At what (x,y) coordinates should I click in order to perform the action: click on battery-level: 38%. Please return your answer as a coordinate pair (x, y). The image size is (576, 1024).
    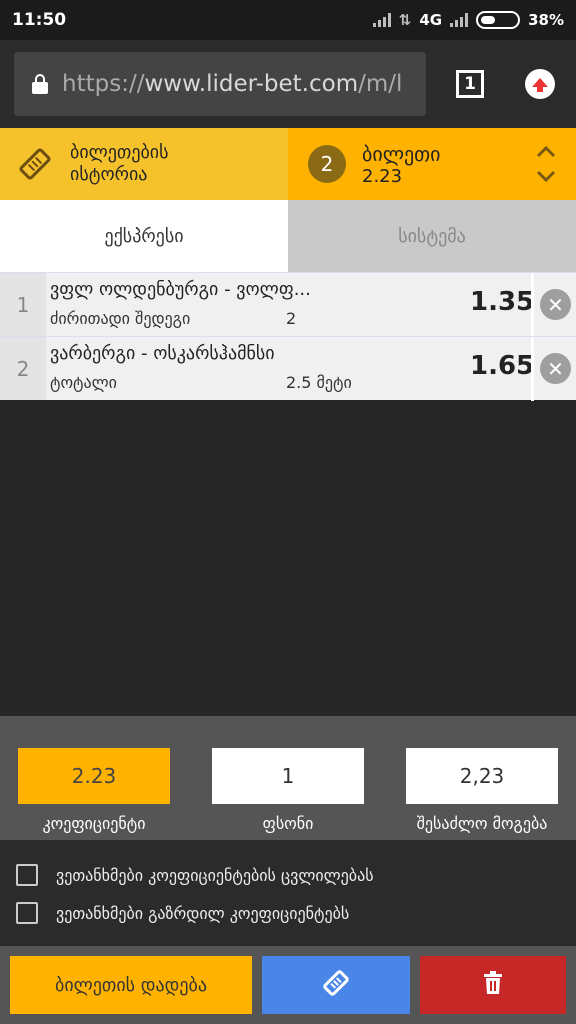
    Looking at the image, I should click on (546, 20).